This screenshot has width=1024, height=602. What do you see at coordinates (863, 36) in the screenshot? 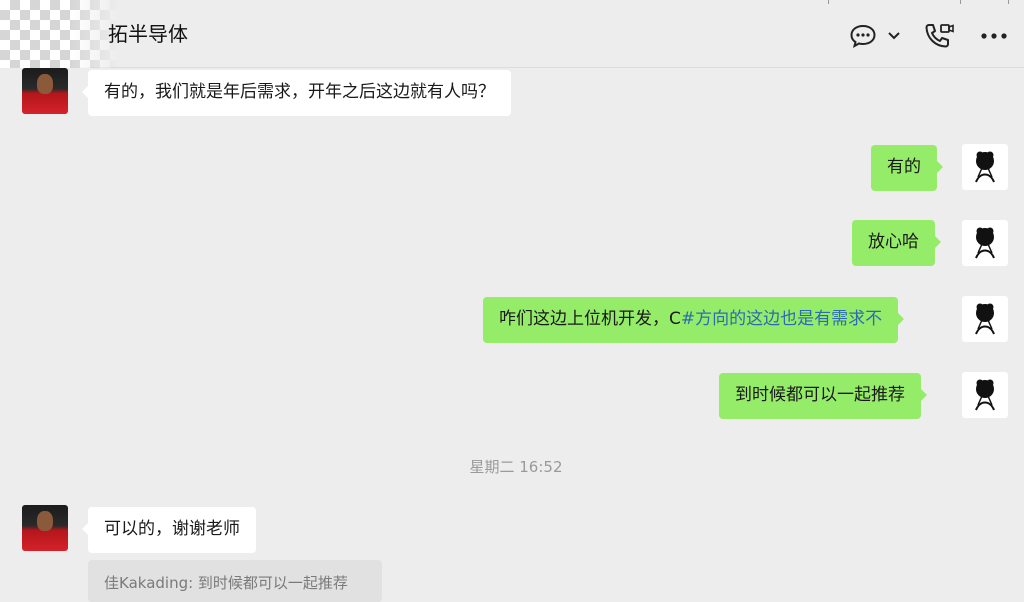
I see `chat-bubble-icon` at bounding box center [863, 36].